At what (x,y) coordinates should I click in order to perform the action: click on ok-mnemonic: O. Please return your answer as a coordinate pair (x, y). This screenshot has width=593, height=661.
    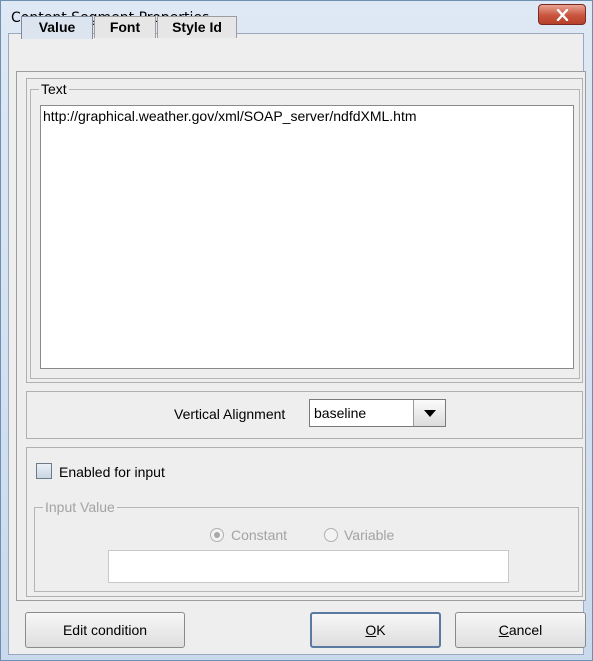
    Looking at the image, I should click on (371, 630).